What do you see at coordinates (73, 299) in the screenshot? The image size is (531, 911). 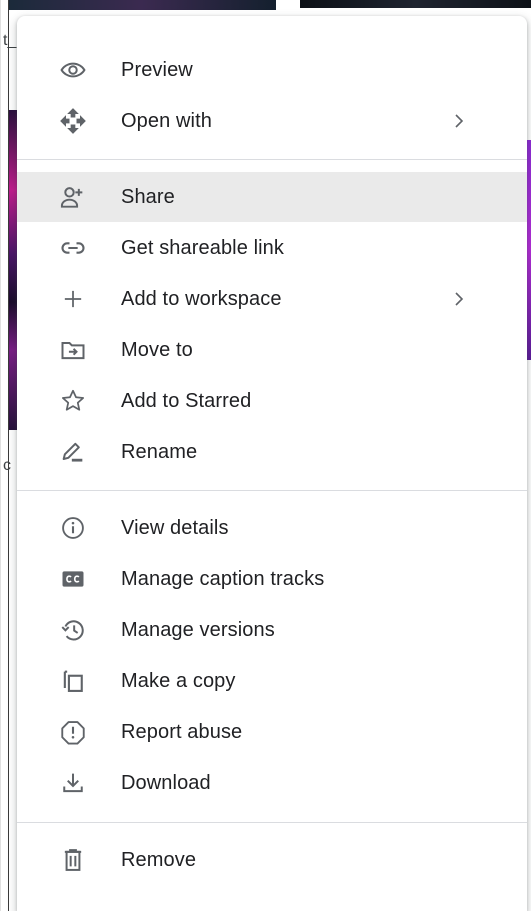 I see `plus-icon` at bounding box center [73, 299].